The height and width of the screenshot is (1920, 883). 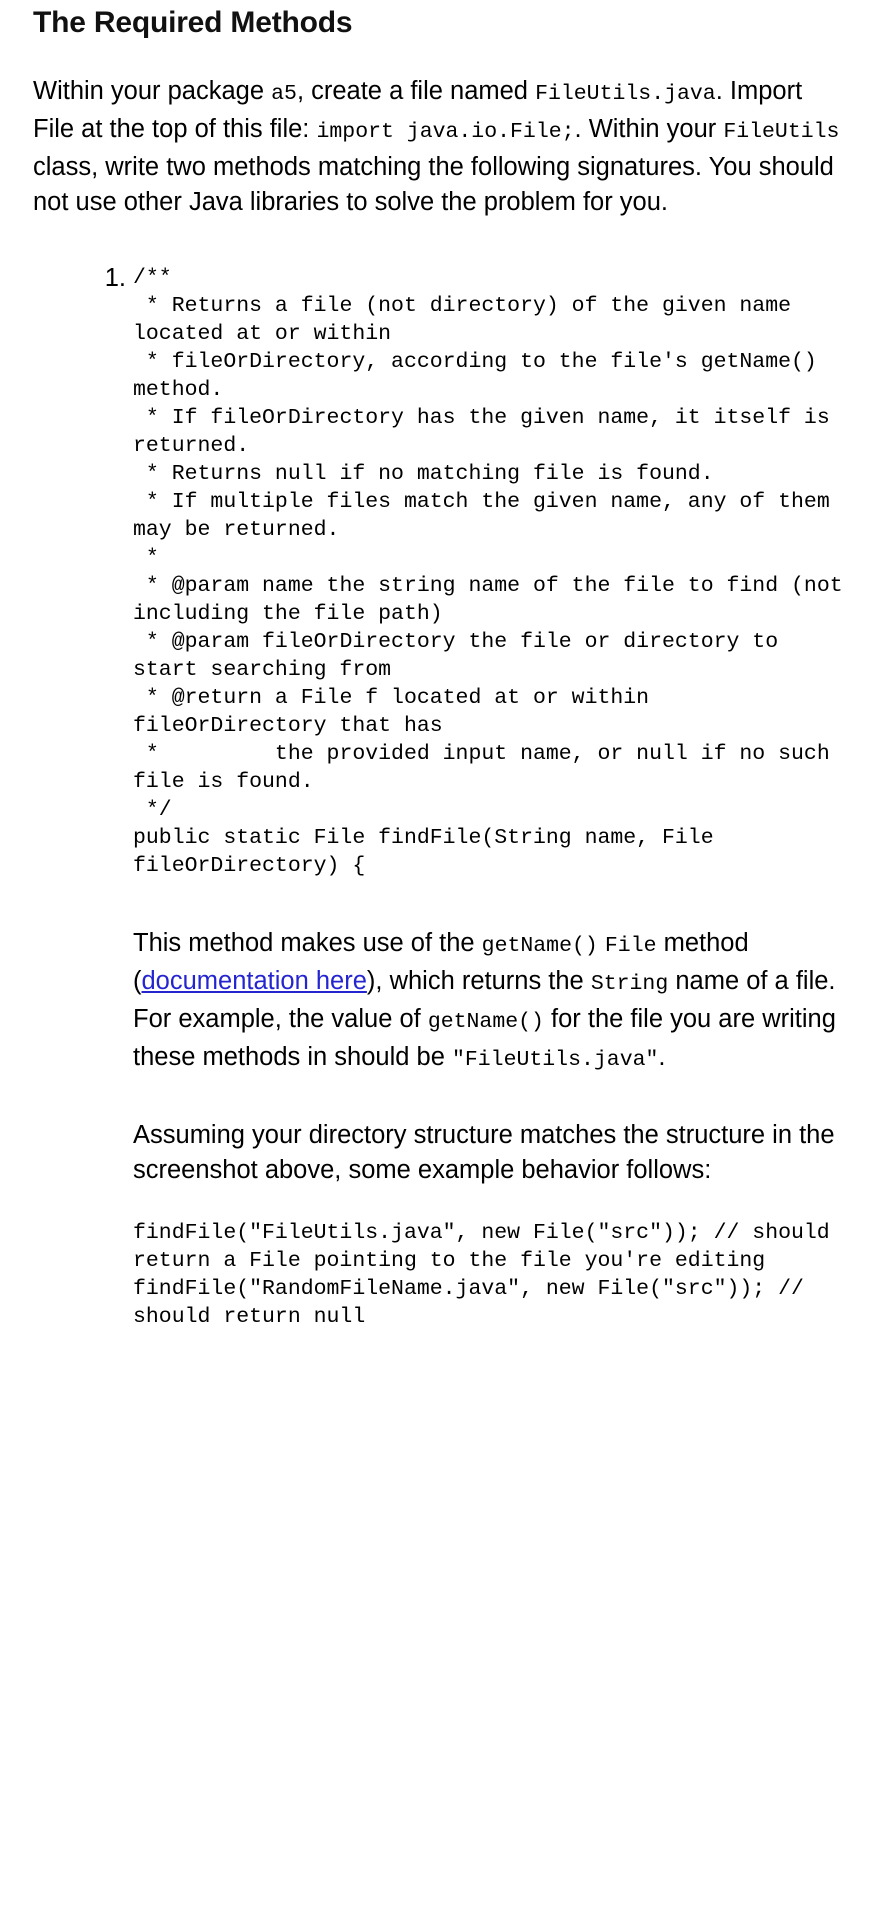 I want to click on page-title: The Required Methods, so click(x=193, y=22).